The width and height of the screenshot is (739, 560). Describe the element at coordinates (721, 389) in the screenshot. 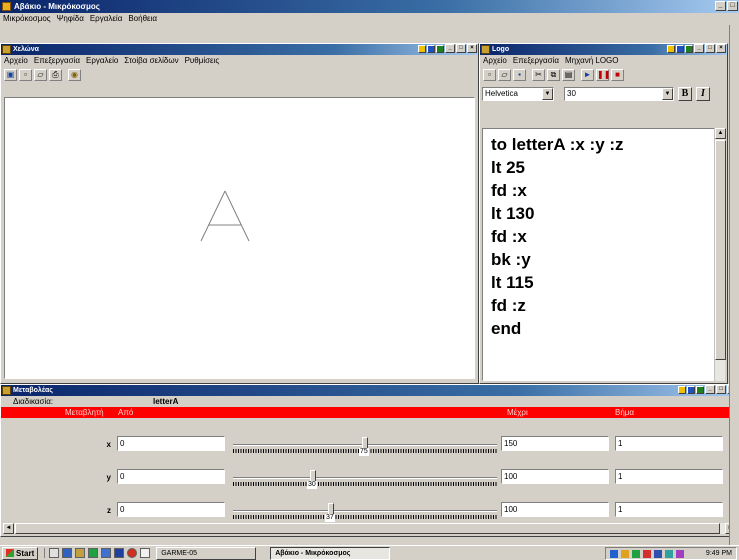

I see `vars-maximize-button: □` at that location.